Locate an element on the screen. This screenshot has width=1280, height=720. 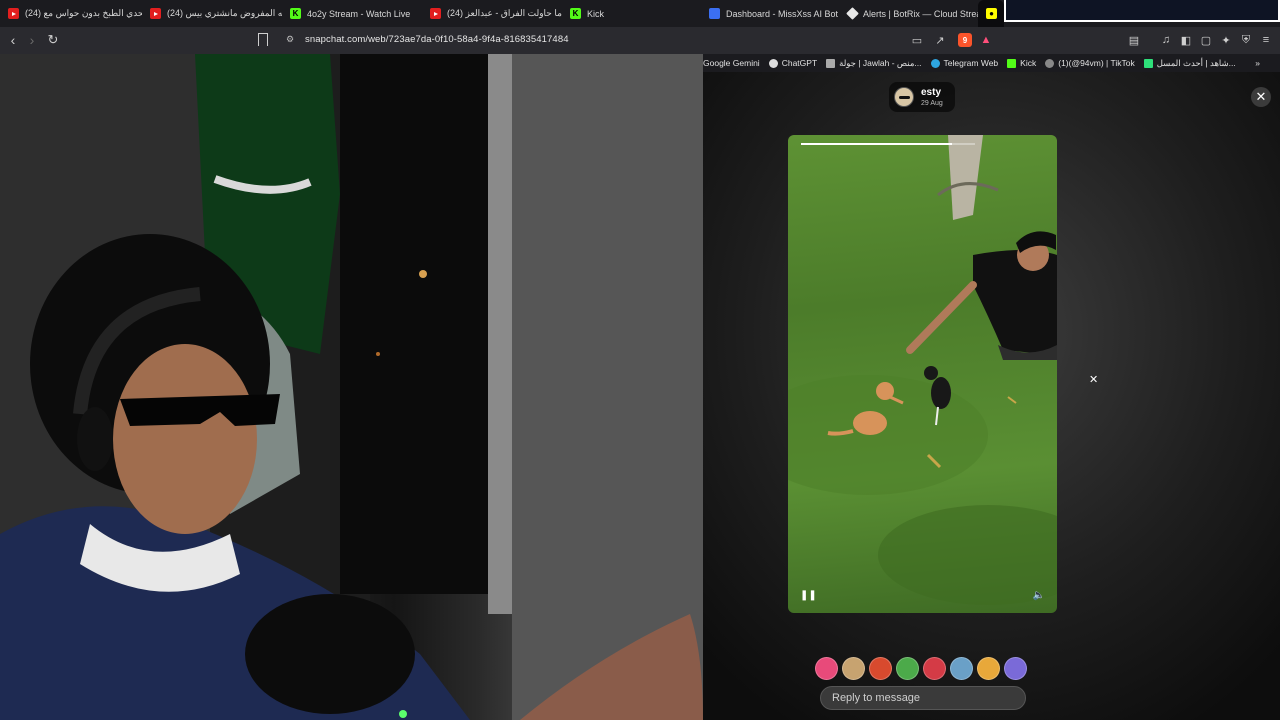
reaction-purple is located at coordinates (1015, 668).